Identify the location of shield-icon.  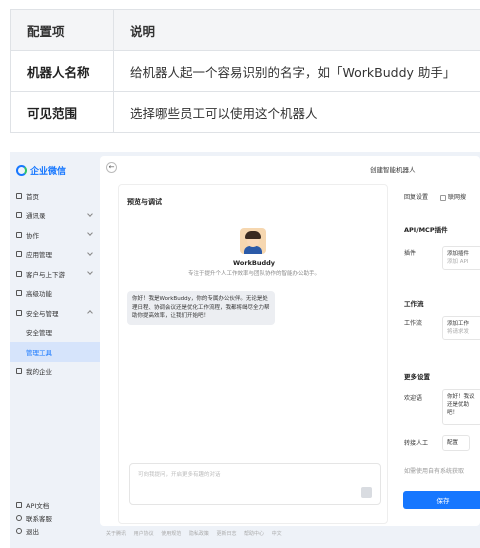
(19, 312).